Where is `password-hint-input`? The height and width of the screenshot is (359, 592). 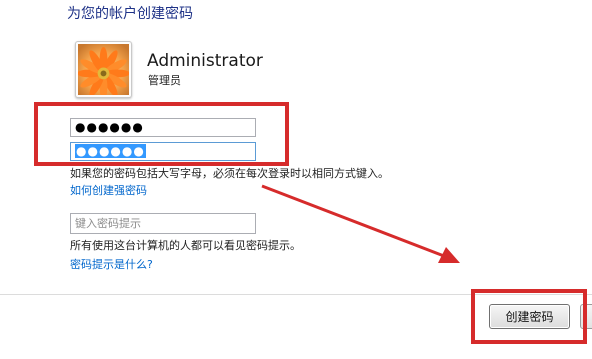
password-hint-input is located at coordinates (163, 223).